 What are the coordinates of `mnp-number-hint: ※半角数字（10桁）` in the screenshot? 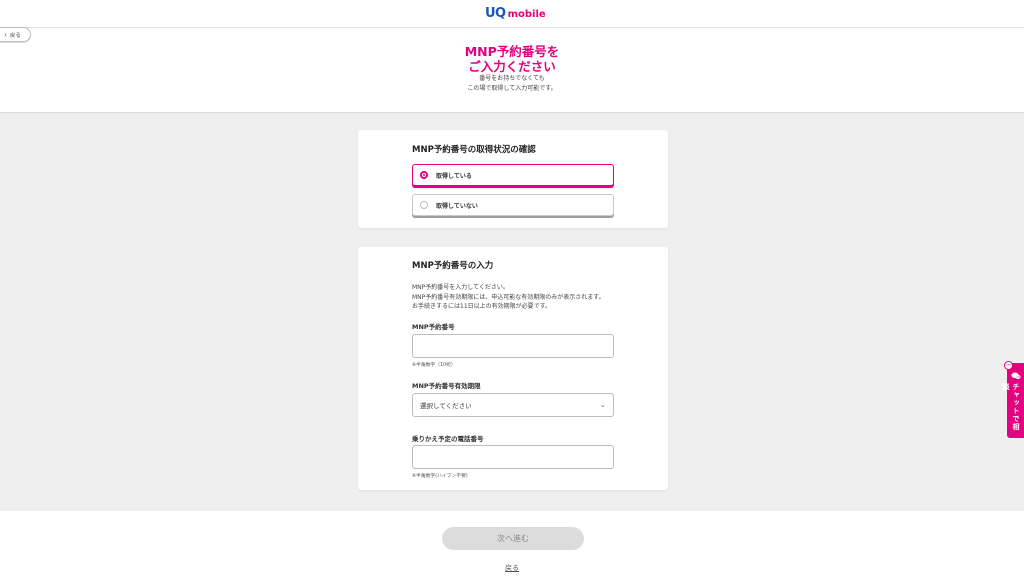 It's located at (434, 365).